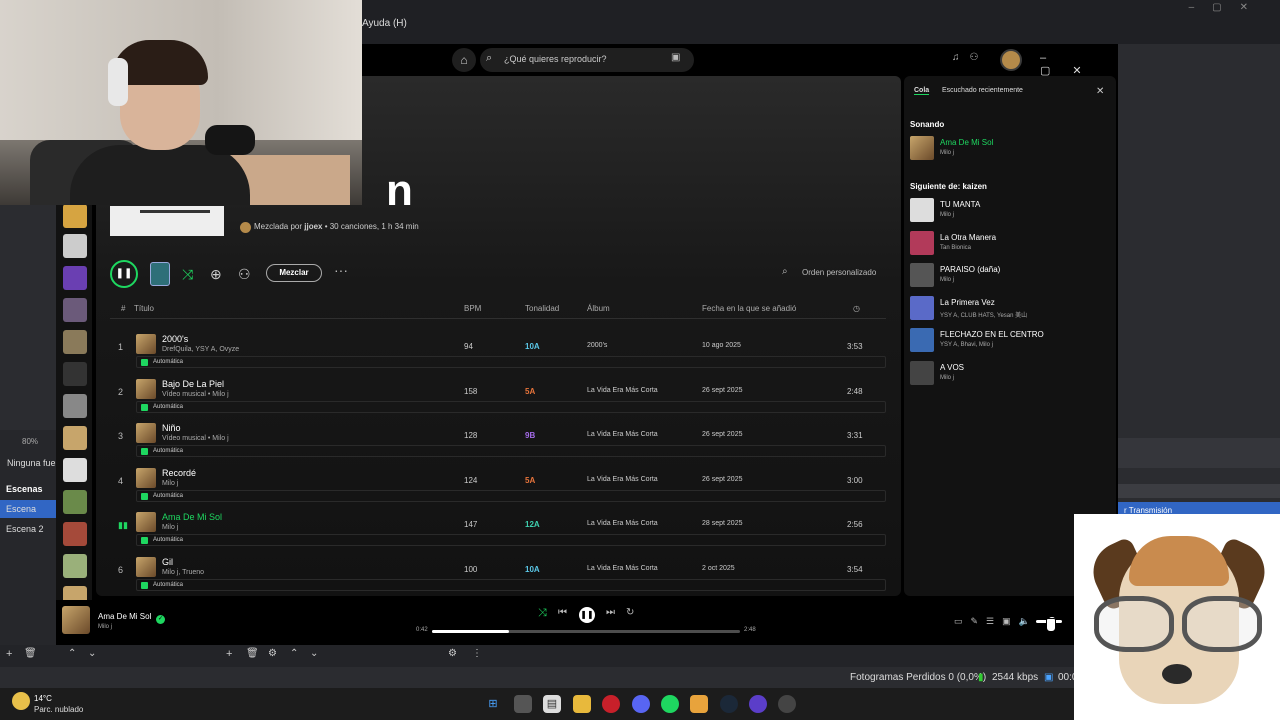  What do you see at coordinates (200, 349) in the screenshot?
I see `track-artist: DrefQuila, YSY A, Ovyze` at bounding box center [200, 349].